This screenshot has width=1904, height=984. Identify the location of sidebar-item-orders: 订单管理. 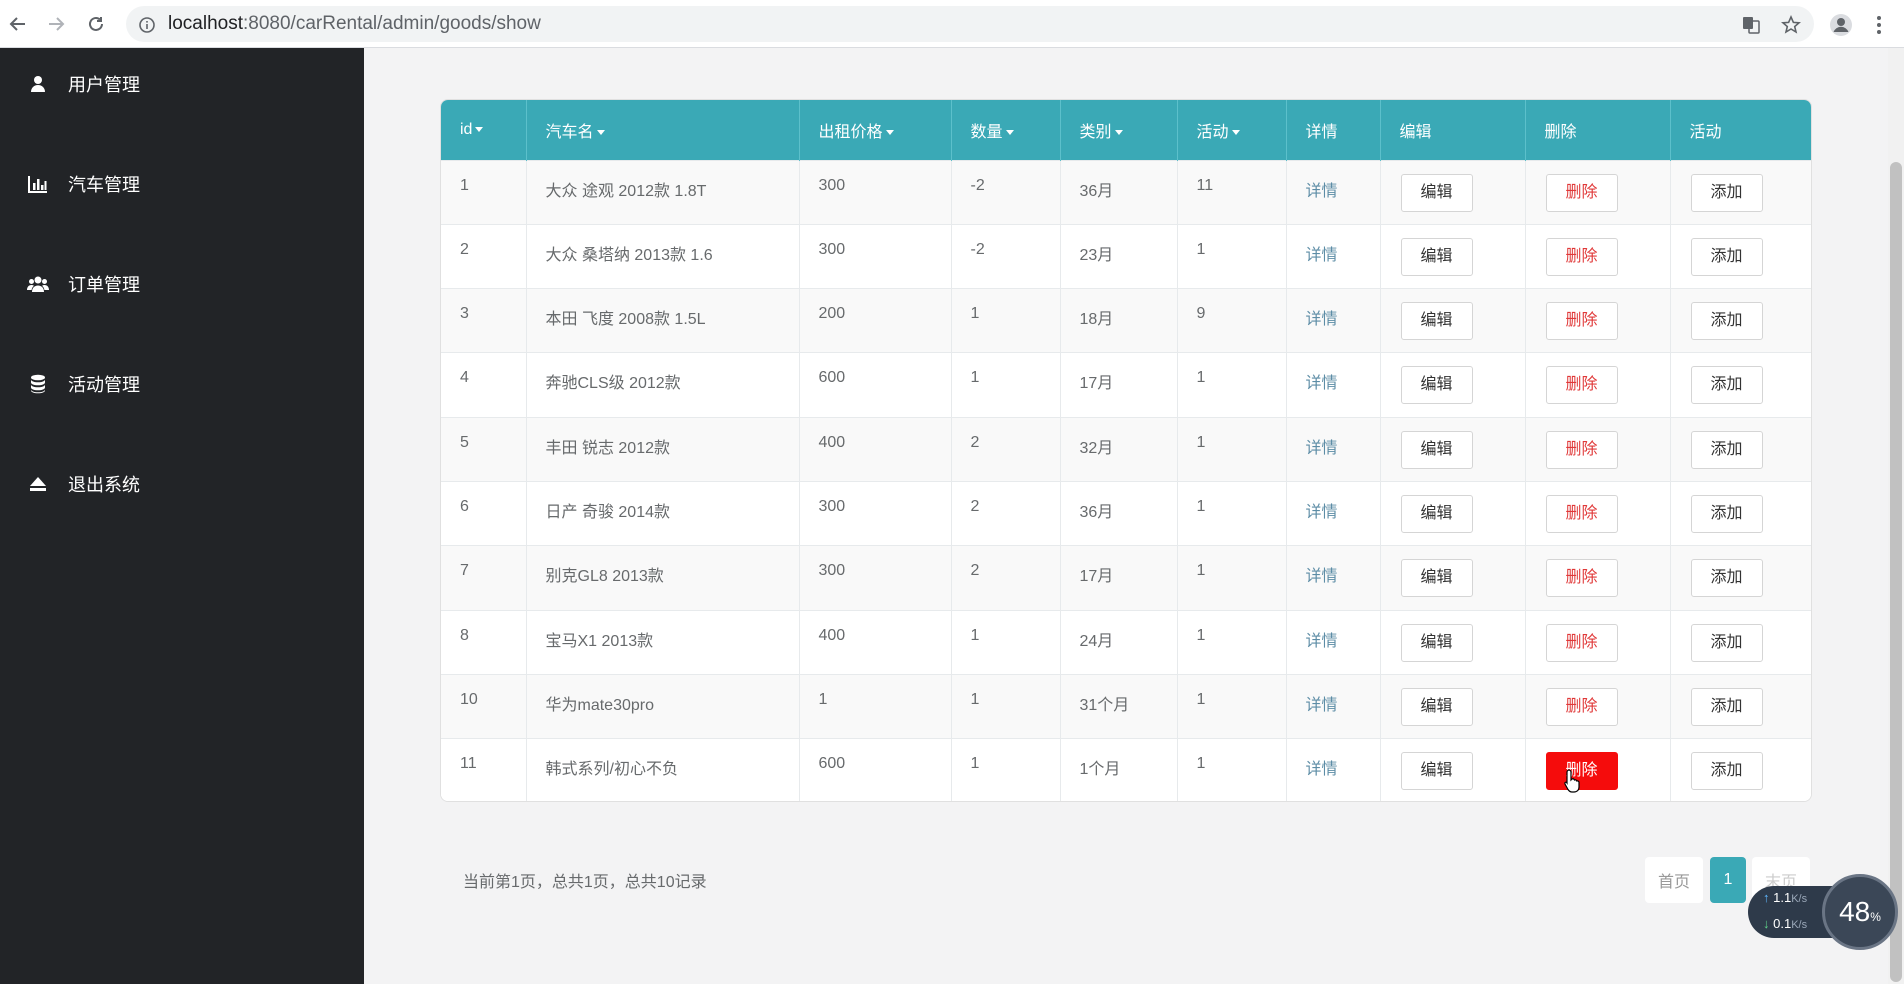
(182, 284).